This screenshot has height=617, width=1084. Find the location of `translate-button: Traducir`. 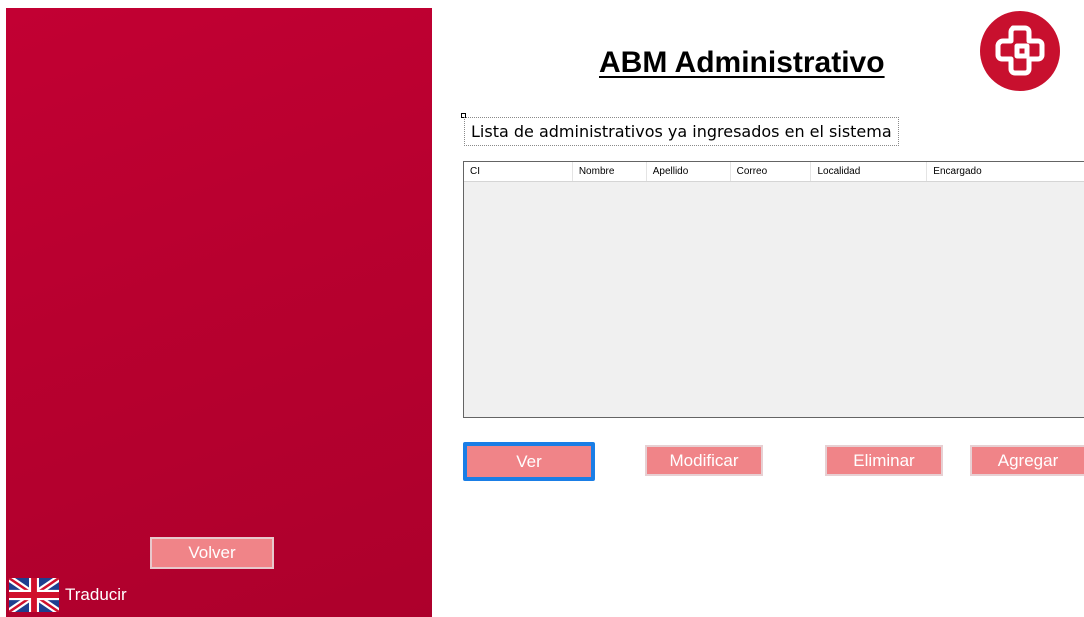

translate-button: Traducir is located at coordinates (68, 595).